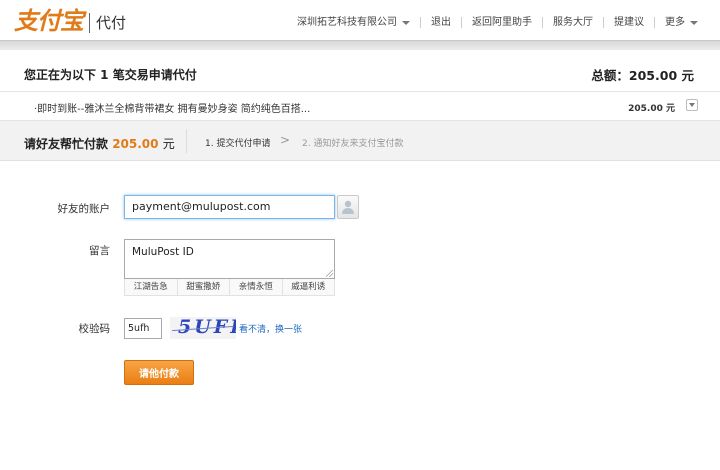  What do you see at coordinates (159, 372) in the screenshot?
I see `request-payment-button: 请他付款` at bounding box center [159, 372].